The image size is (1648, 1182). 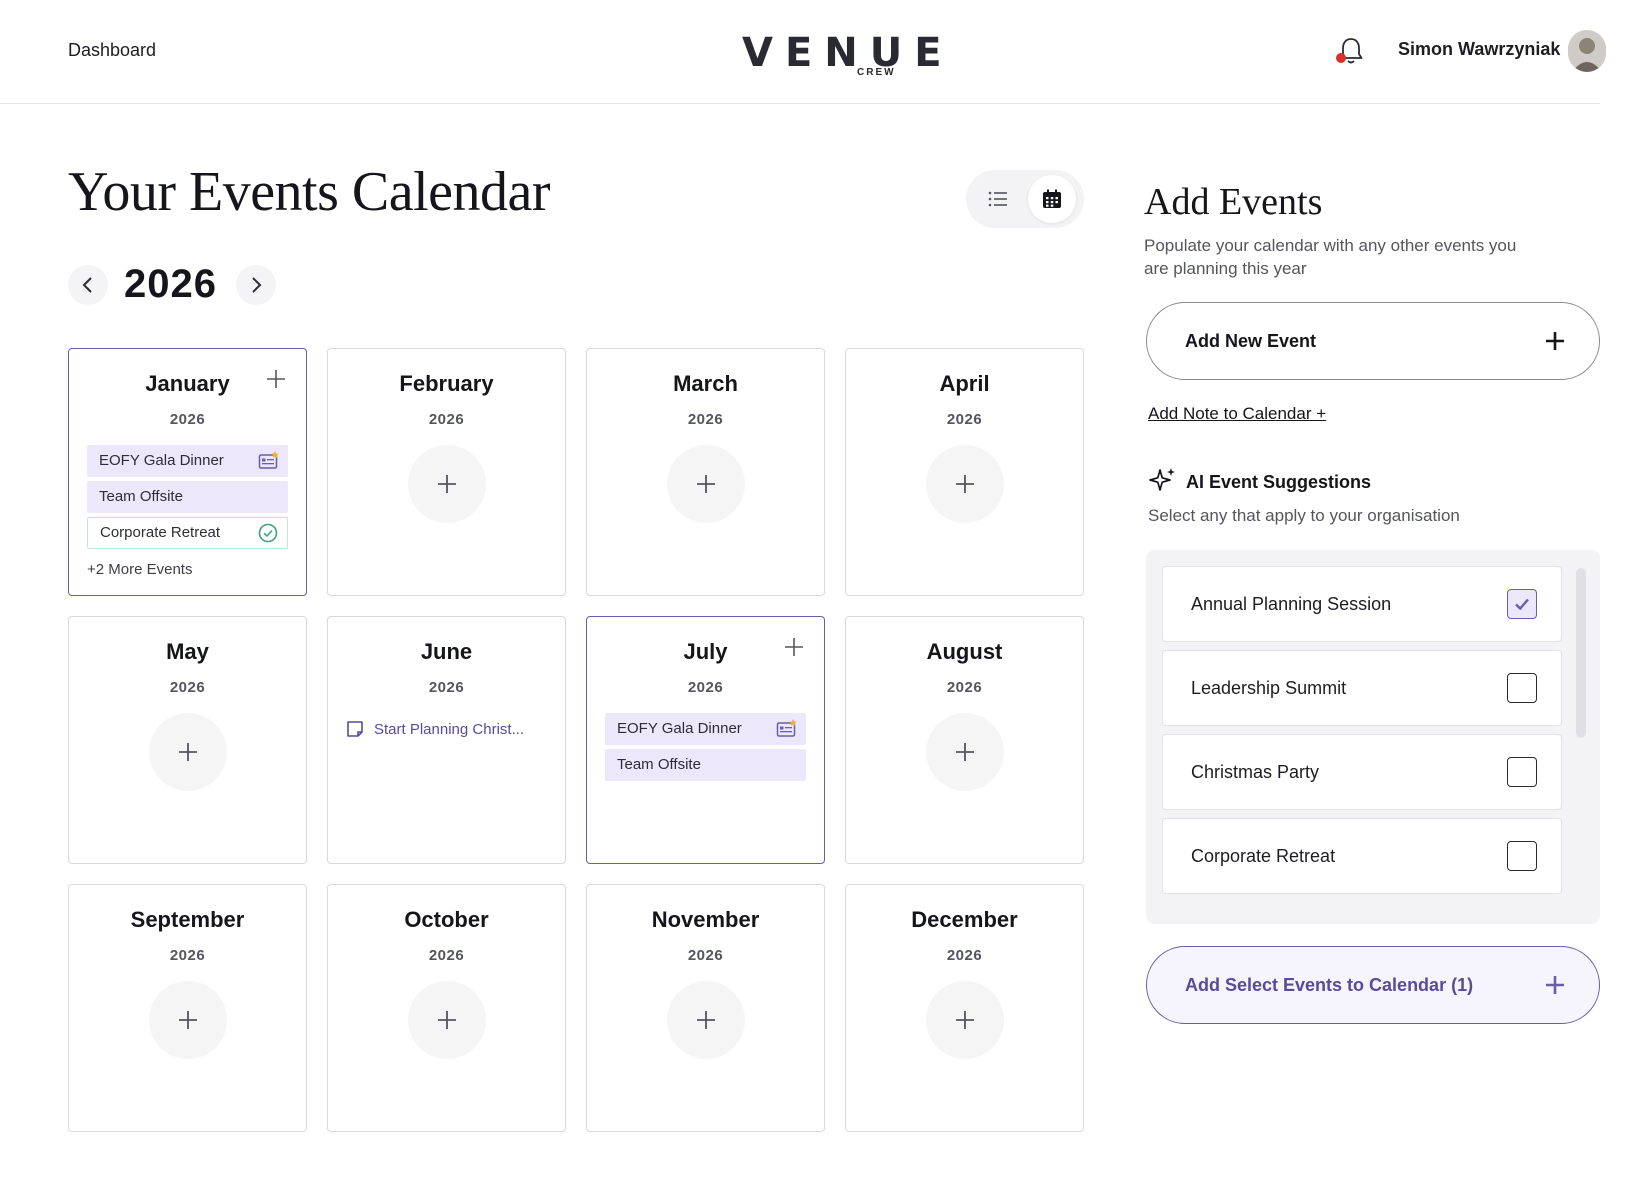 I want to click on list-icon, so click(x=997, y=199).